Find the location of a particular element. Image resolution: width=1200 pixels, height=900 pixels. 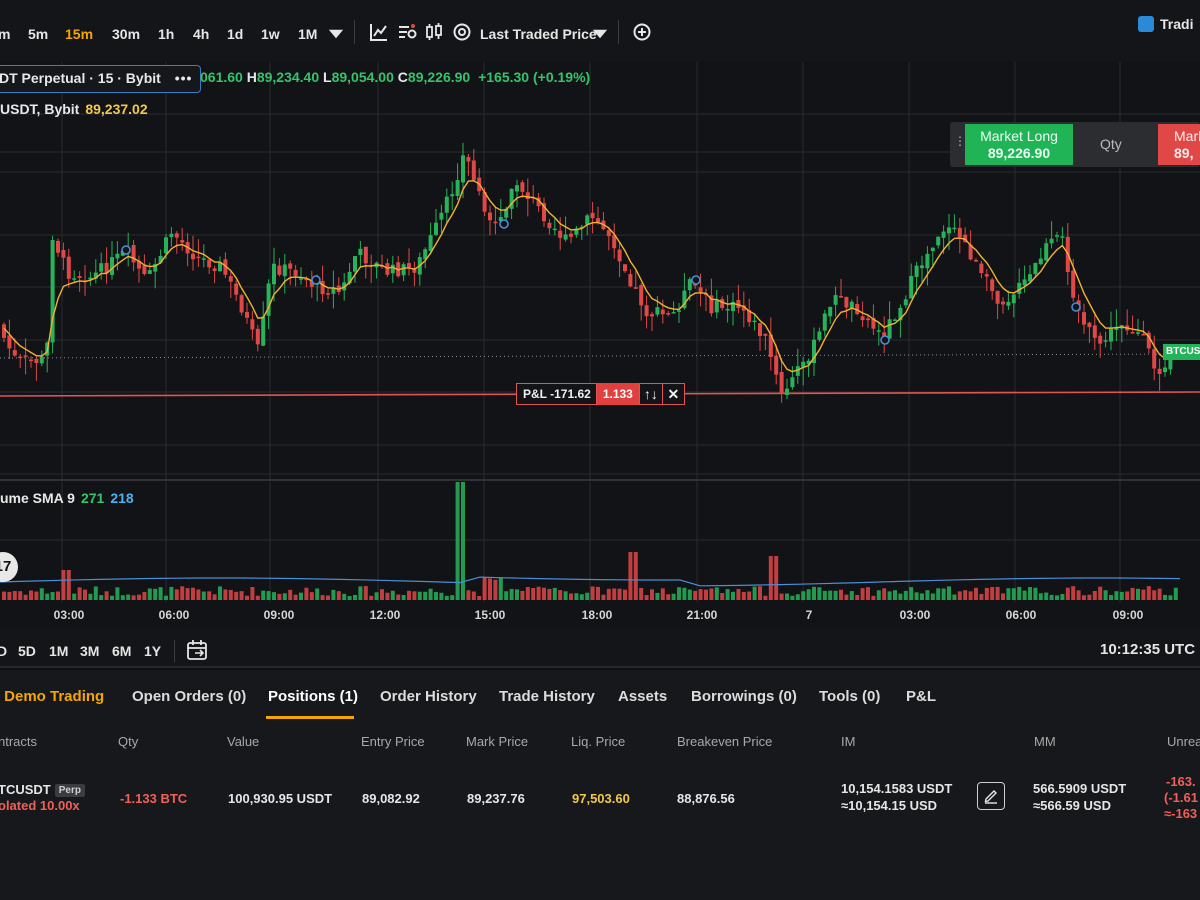

edit-margin-button is located at coordinates (991, 796).